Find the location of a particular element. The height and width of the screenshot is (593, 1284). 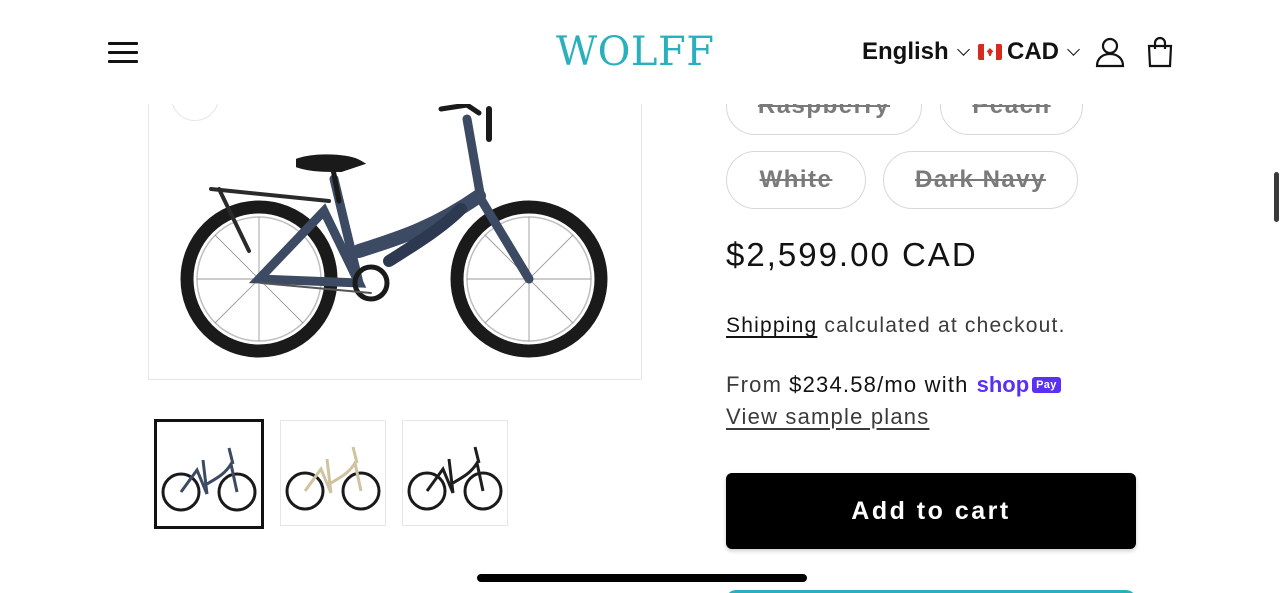

hamburger-menu-icon is located at coordinates (123, 52).